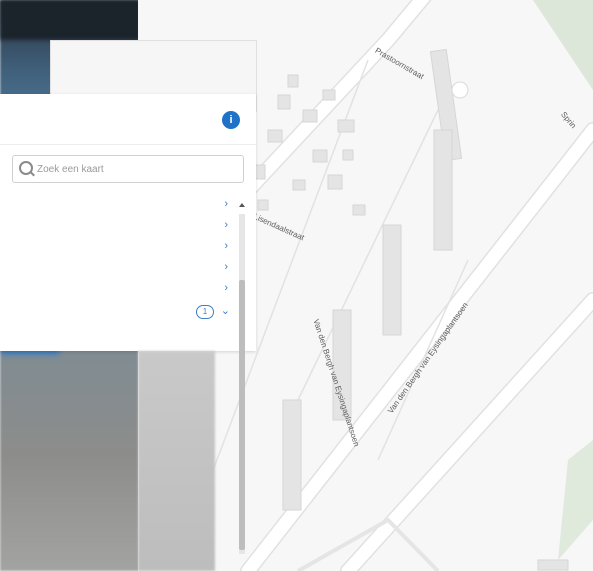 This screenshot has height=571, width=593. I want to click on selected-count-badge: 1, so click(205, 312).